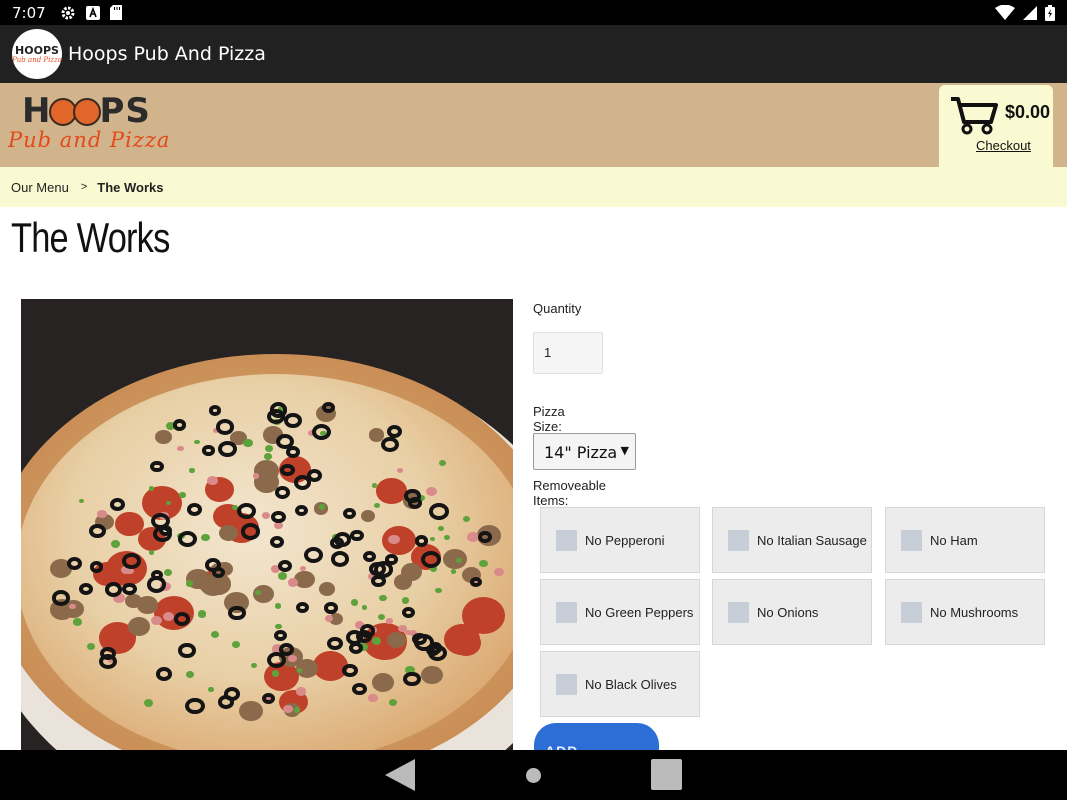 The height and width of the screenshot is (800, 1067). Describe the element at coordinates (1050, 12) in the screenshot. I see `battery-icon` at that location.